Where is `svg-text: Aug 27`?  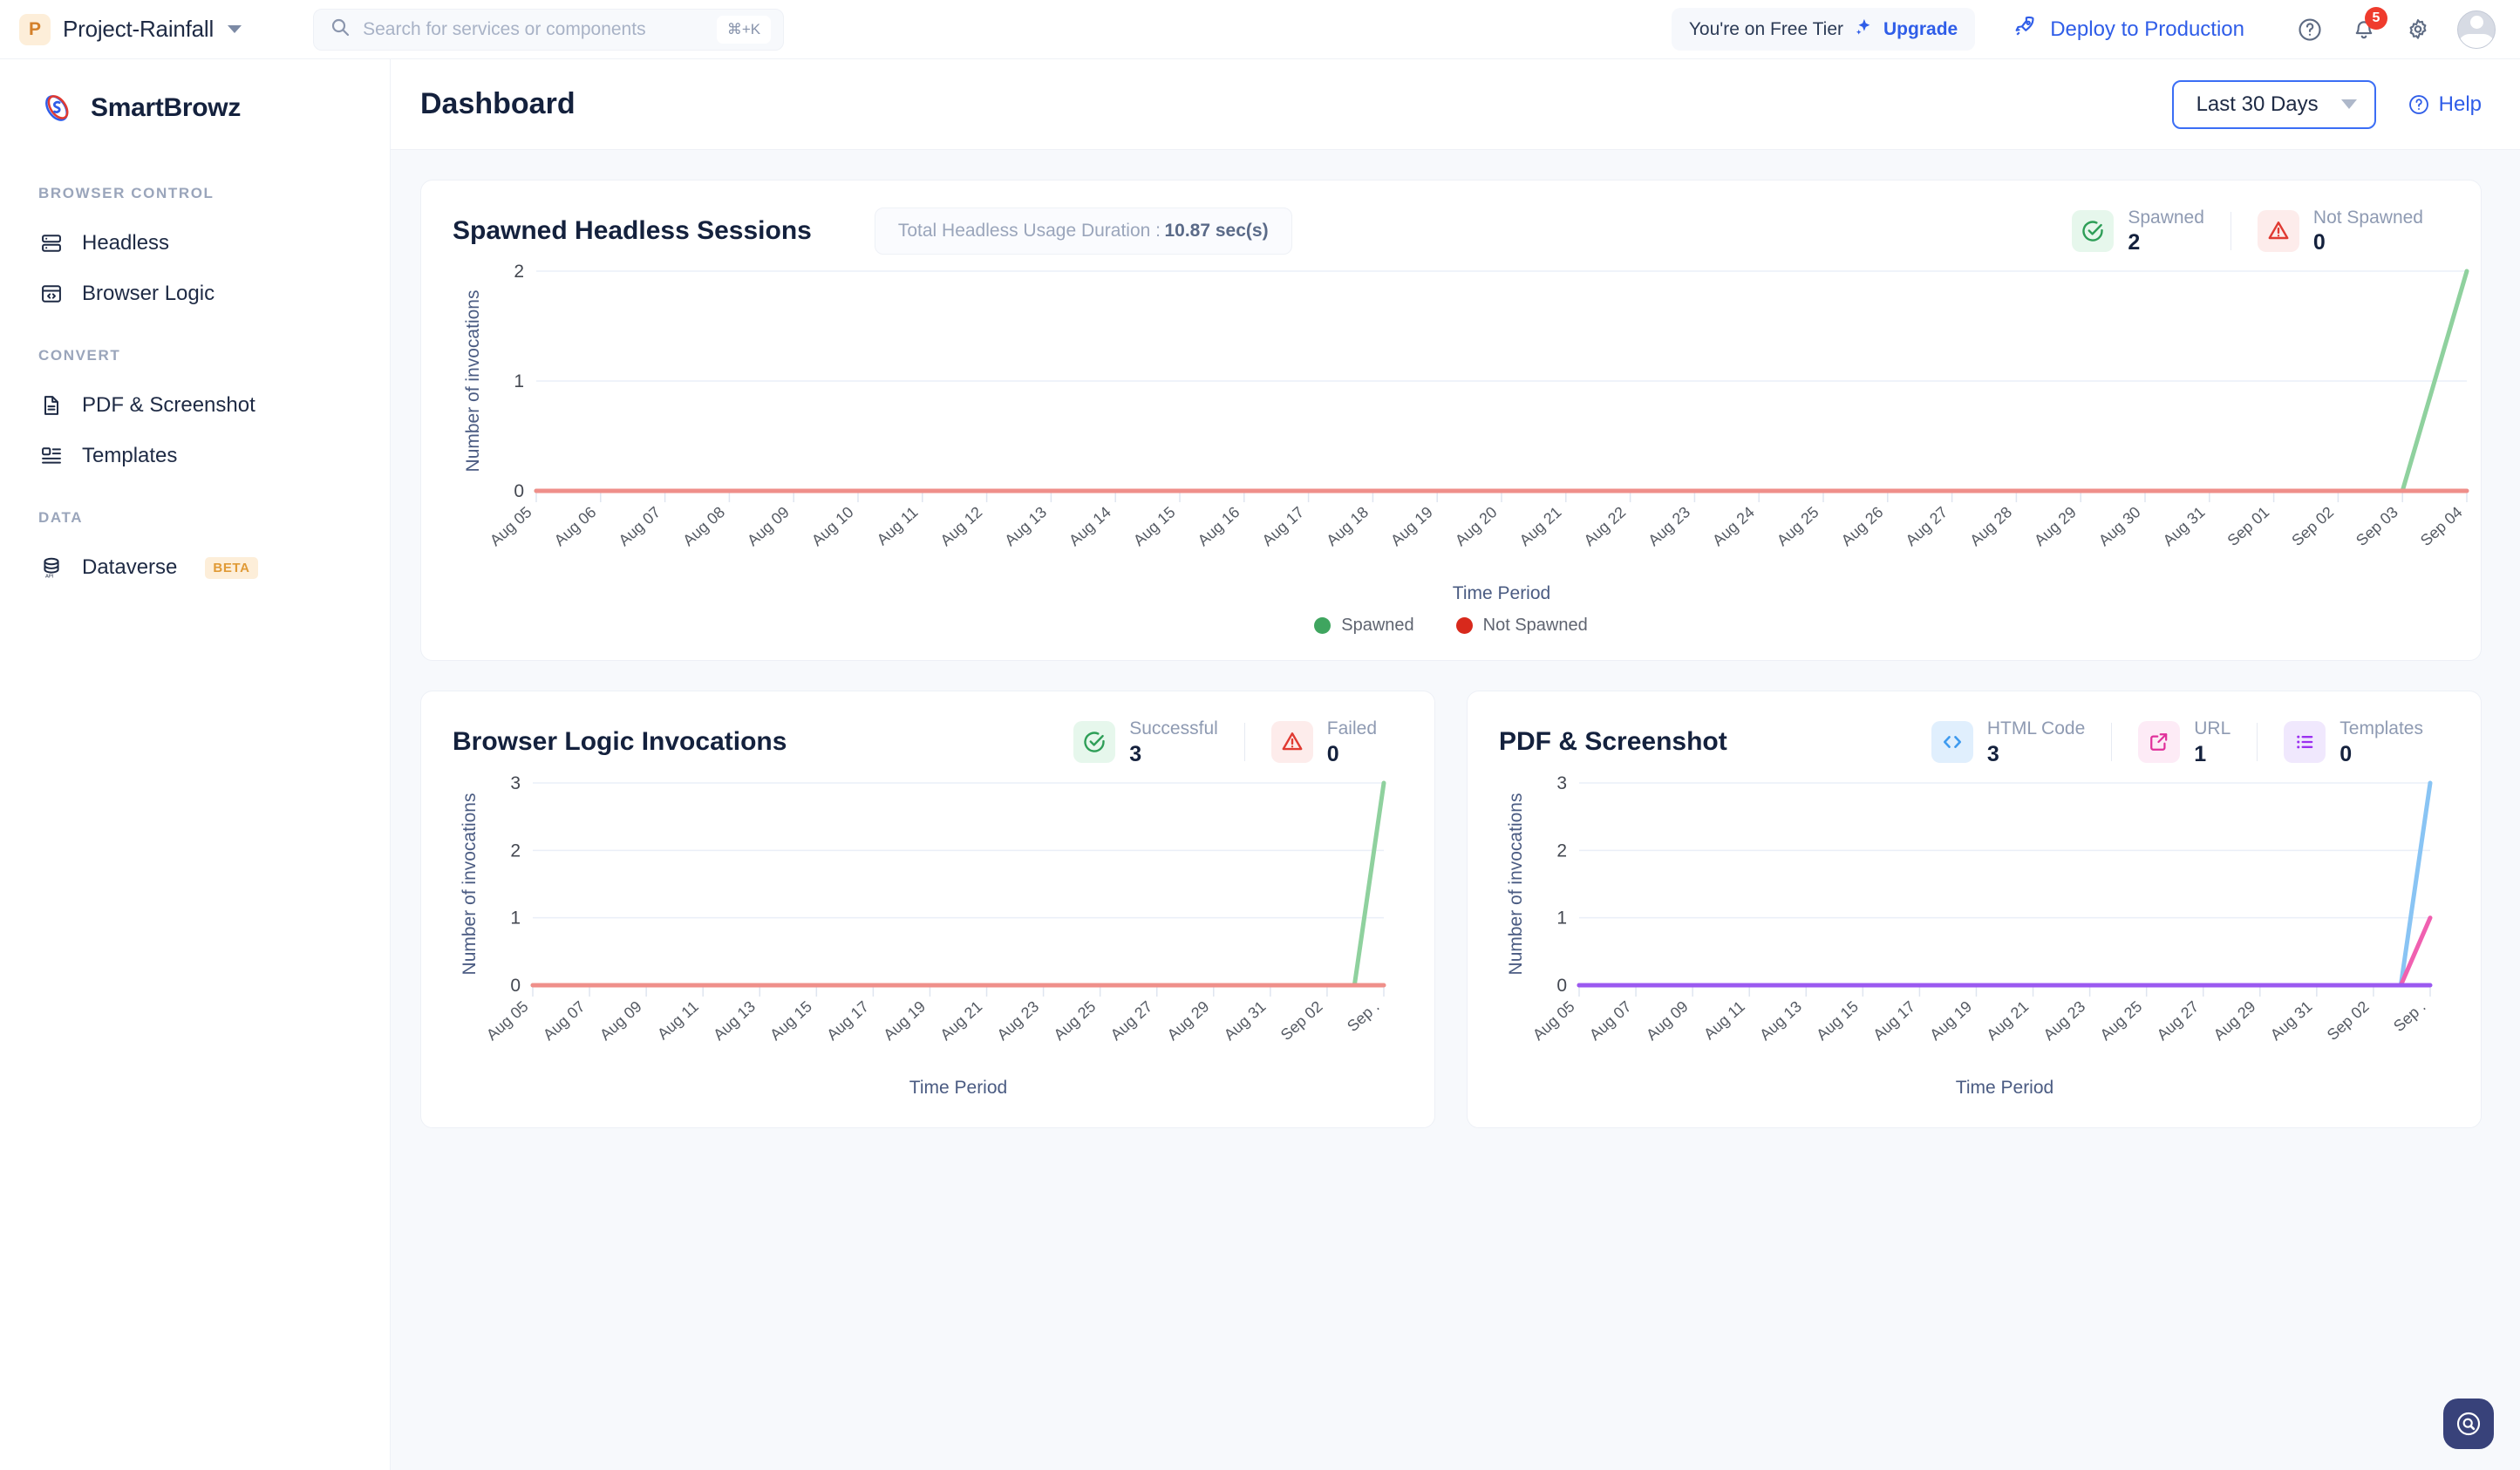
svg-text: Aug 27 is located at coordinates (1926, 526).